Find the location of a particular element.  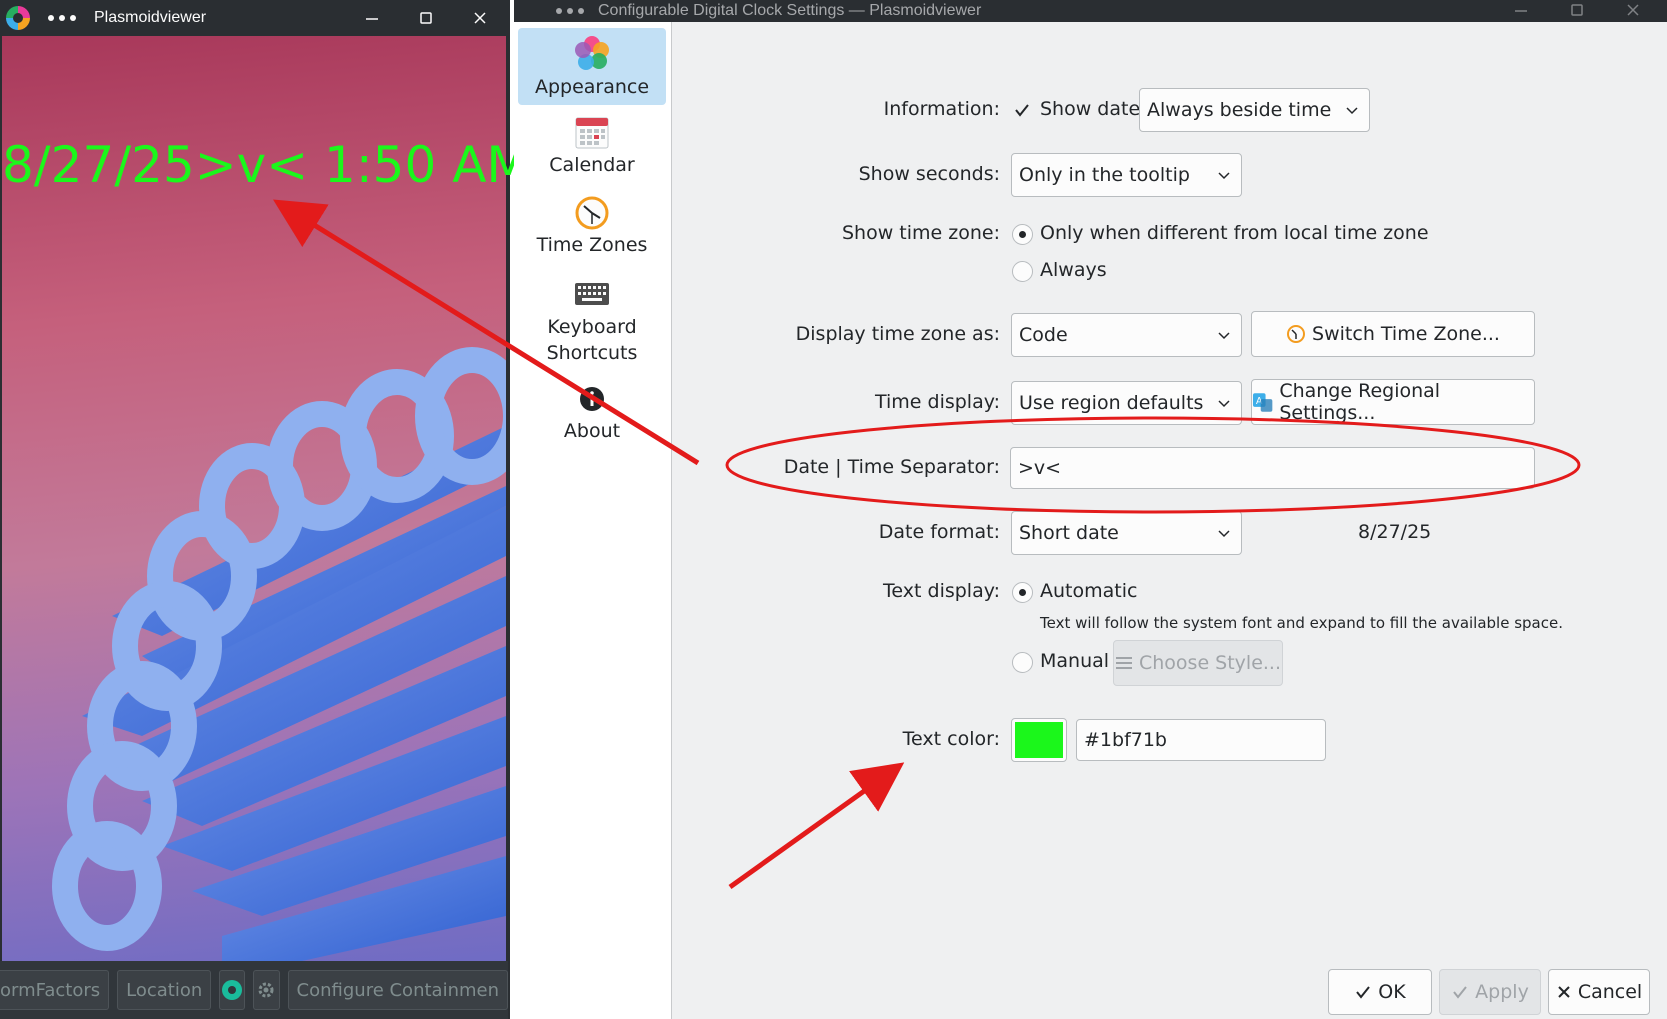

sidebar-item-keyboard-shortcuts: Keyboard Shortcuts is located at coordinates (592, 326).